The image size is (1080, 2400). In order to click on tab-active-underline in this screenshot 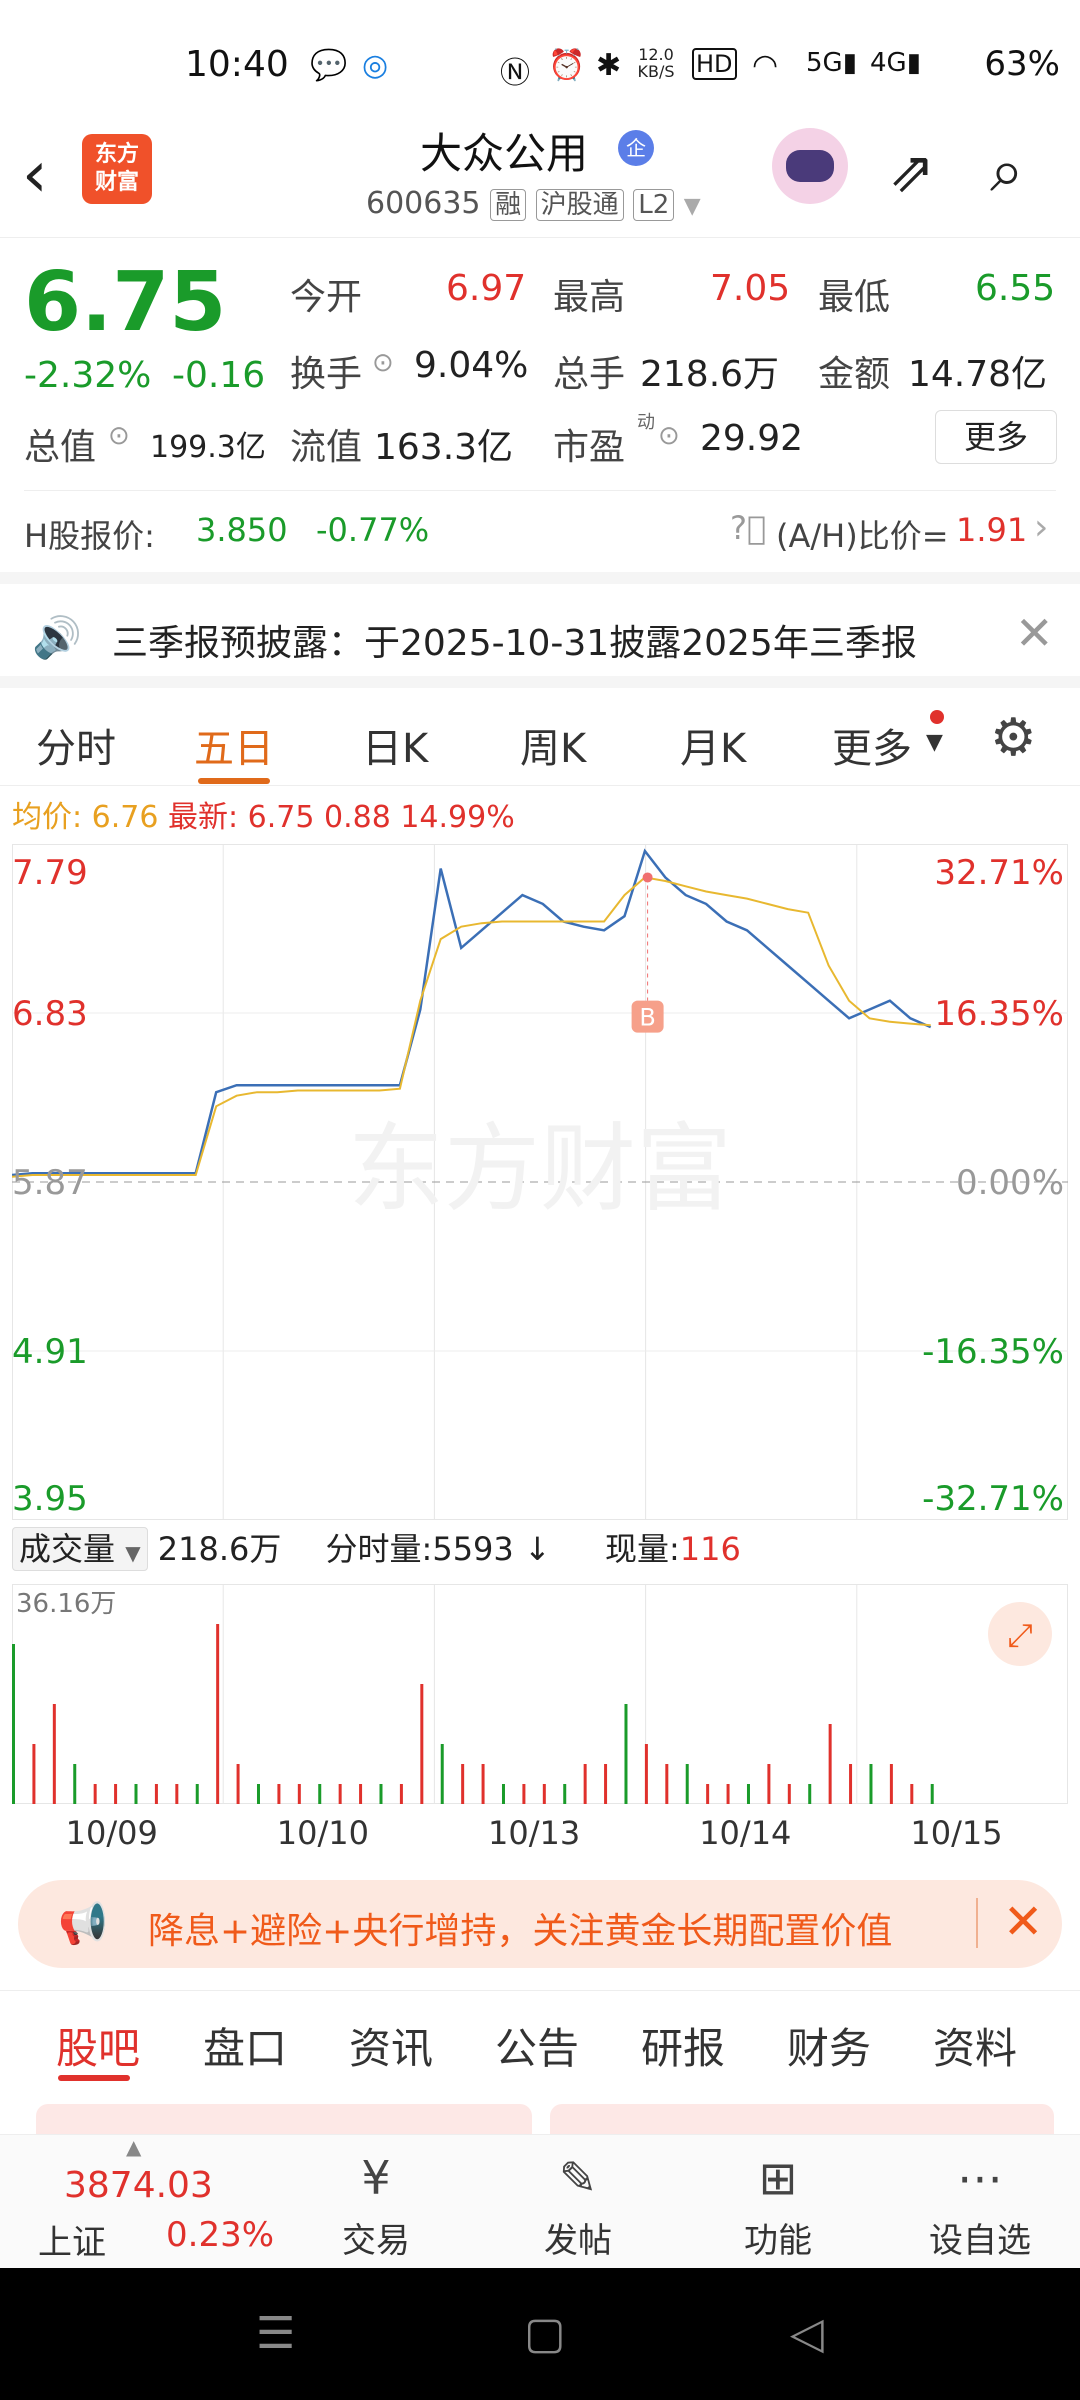, I will do `click(234, 781)`.